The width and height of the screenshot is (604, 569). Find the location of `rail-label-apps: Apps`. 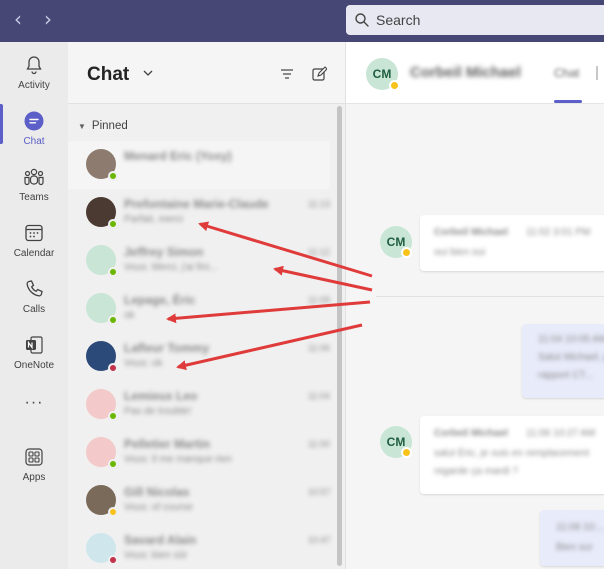

rail-label-apps: Apps is located at coordinates (34, 477).